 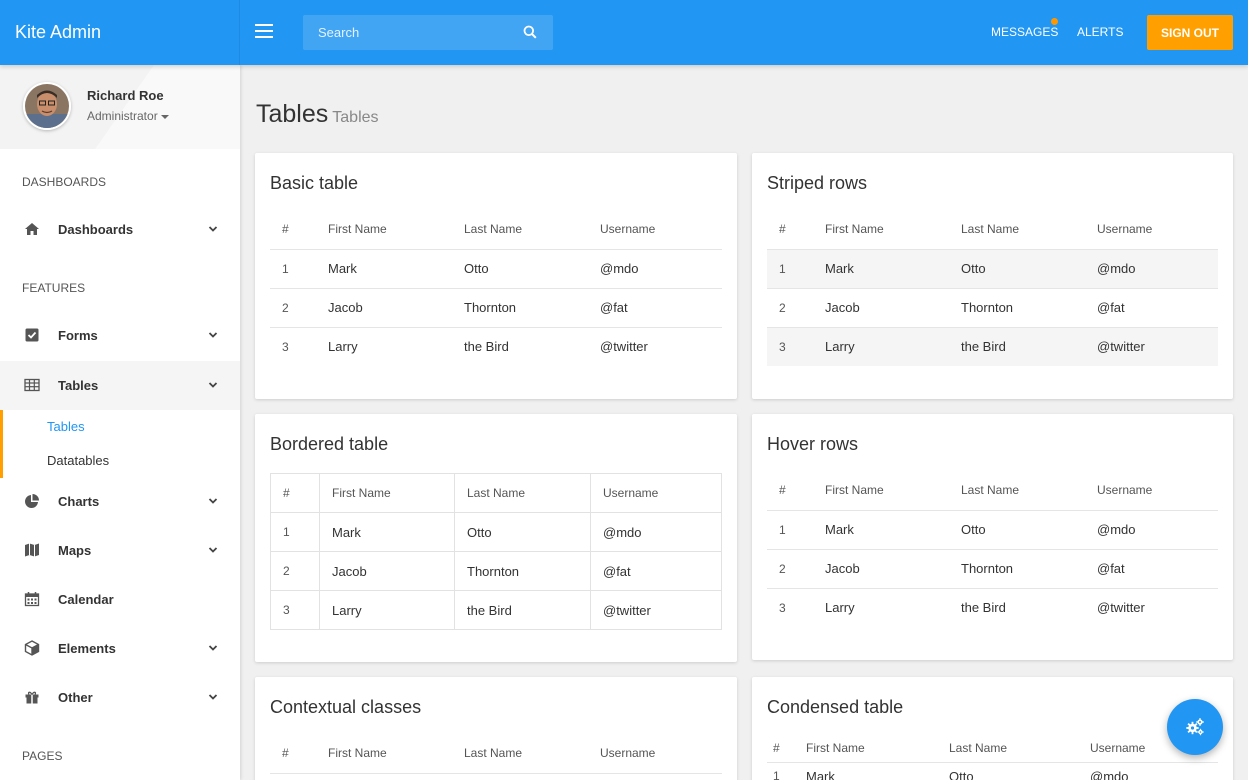 What do you see at coordinates (790, 569) in the screenshot?
I see `table-cell: 2` at bounding box center [790, 569].